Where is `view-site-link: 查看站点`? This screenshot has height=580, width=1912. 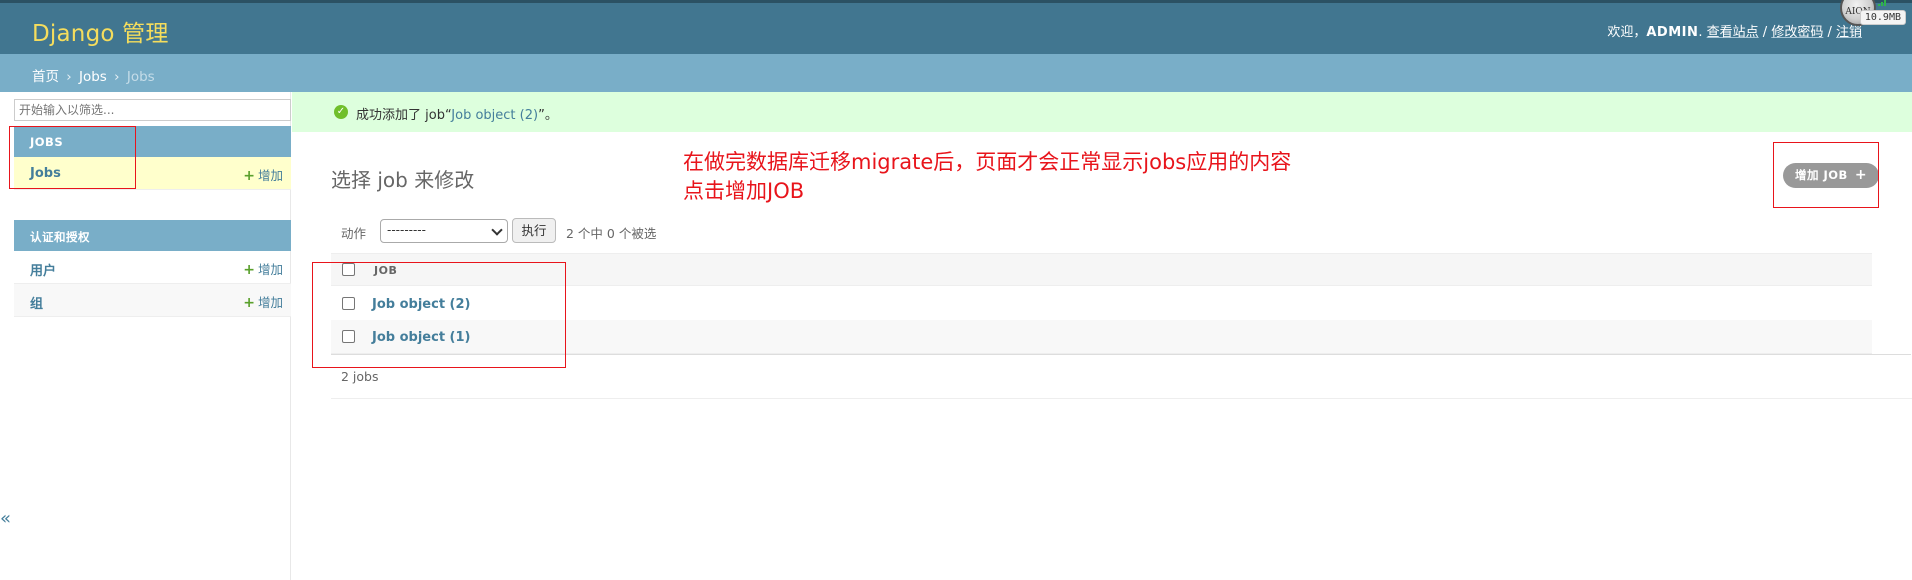 view-site-link: 查看站点 is located at coordinates (1733, 32).